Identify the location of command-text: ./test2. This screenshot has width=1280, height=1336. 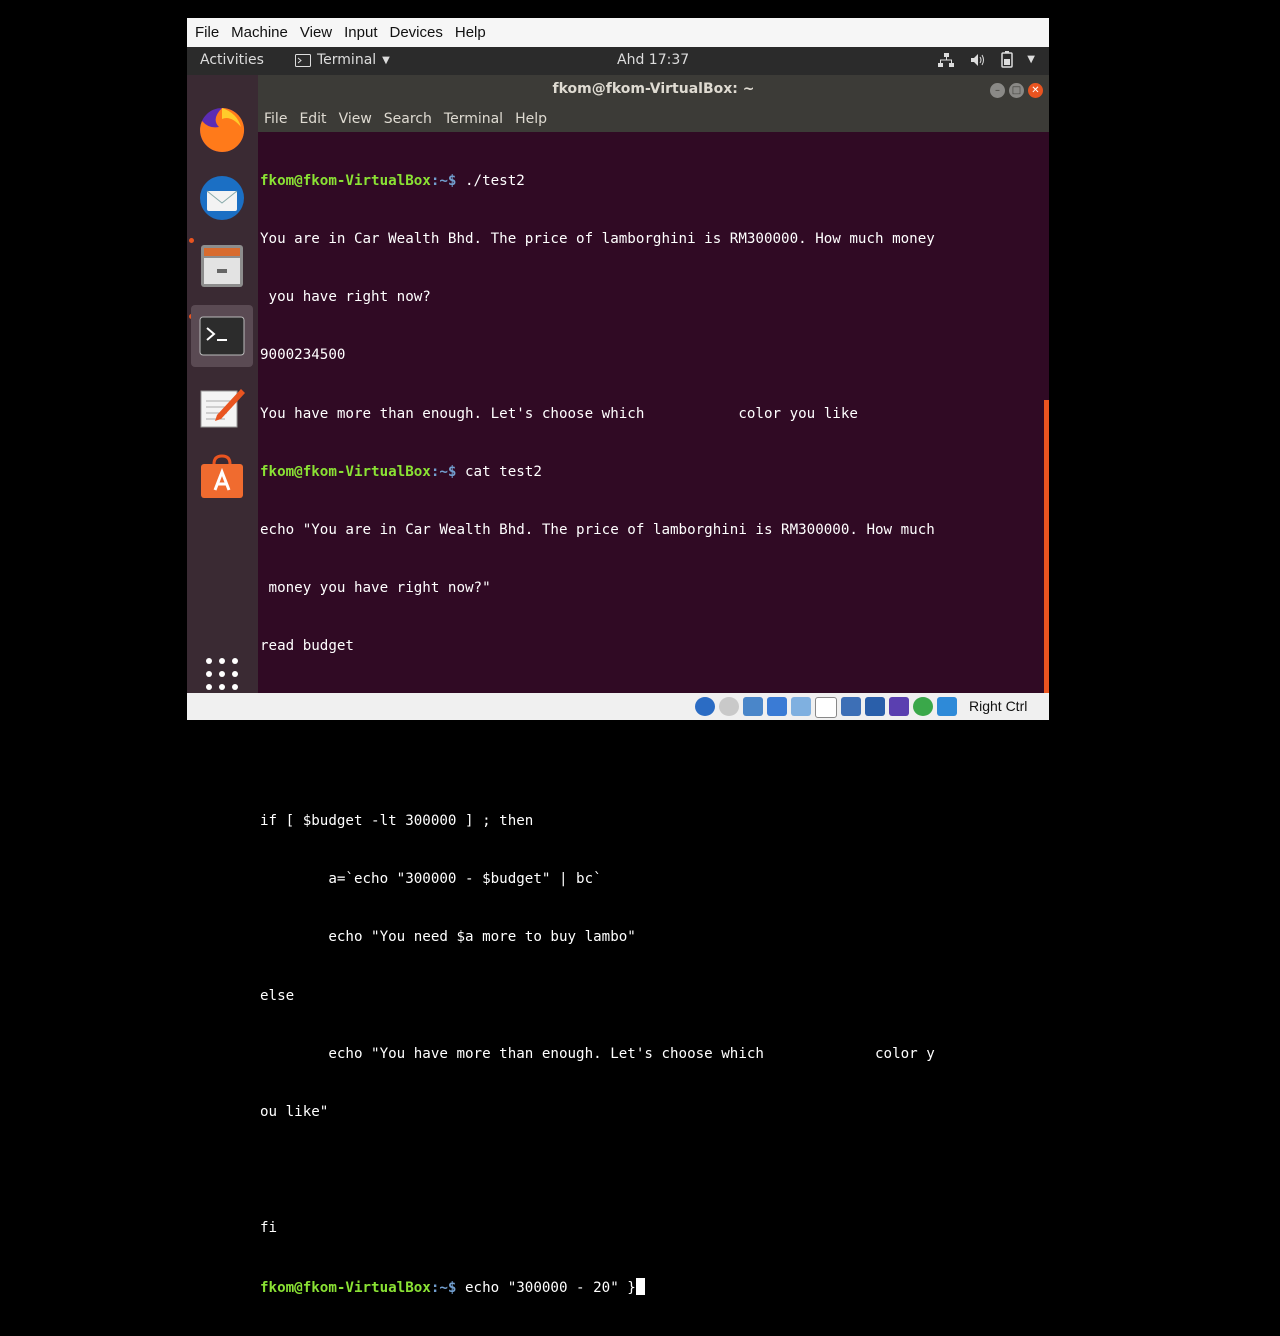
(490, 180).